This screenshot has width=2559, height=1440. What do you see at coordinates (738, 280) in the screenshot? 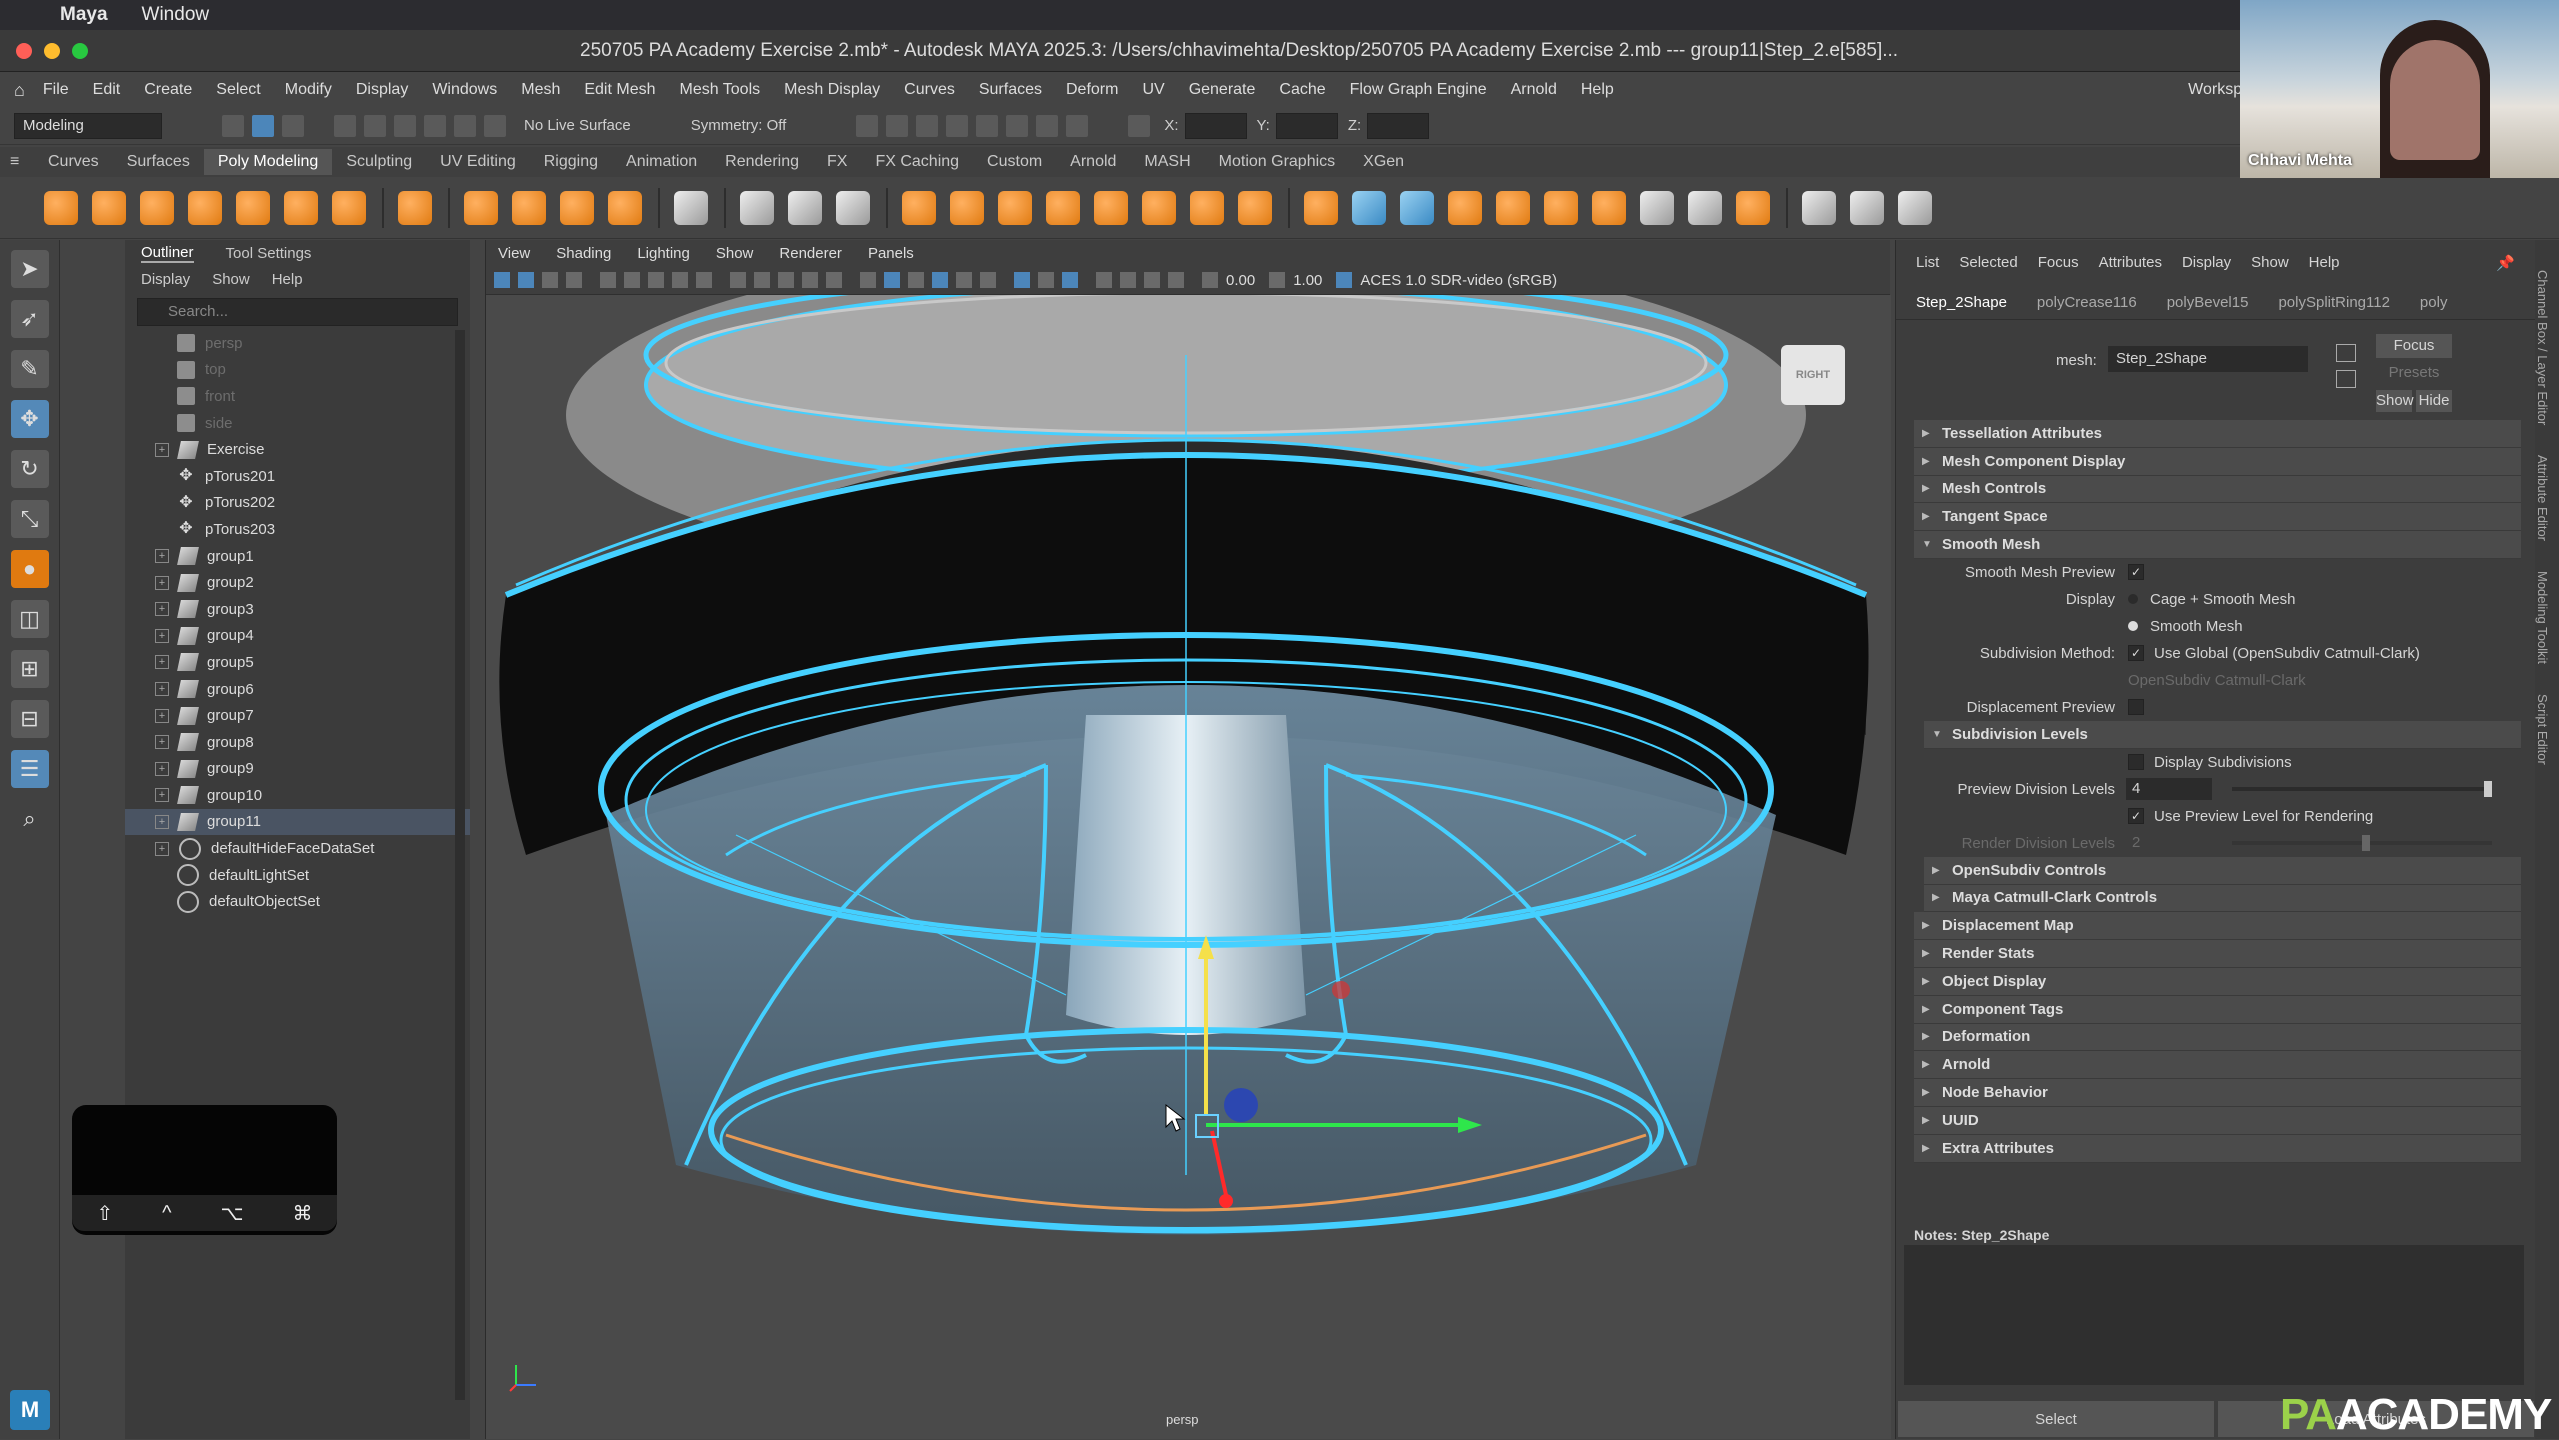
I see `grid-toggle-icon` at bounding box center [738, 280].